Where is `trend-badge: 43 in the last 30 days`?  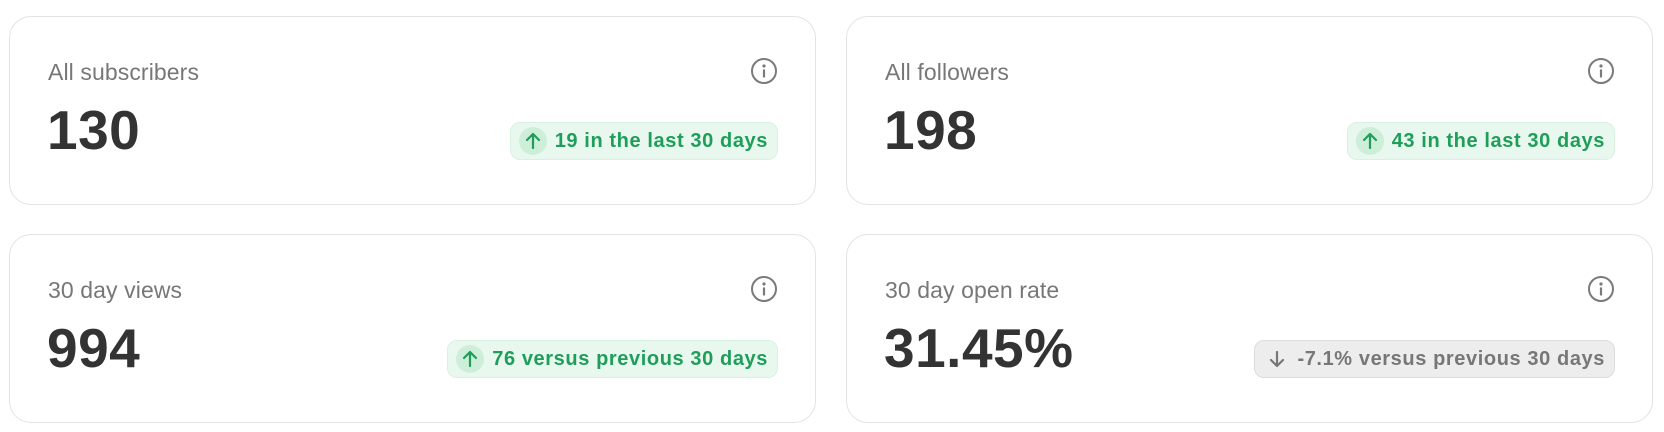 trend-badge: 43 in the last 30 days is located at coordinates (1480, 141).